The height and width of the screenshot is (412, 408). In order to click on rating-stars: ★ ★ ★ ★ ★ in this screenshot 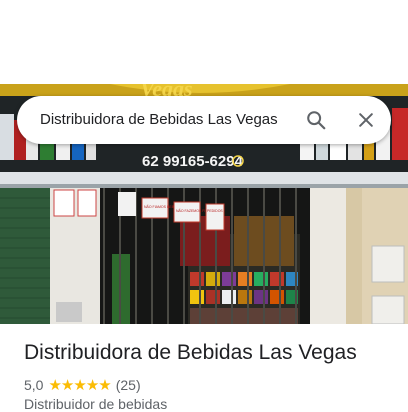, I will do `click(80, 385)`.